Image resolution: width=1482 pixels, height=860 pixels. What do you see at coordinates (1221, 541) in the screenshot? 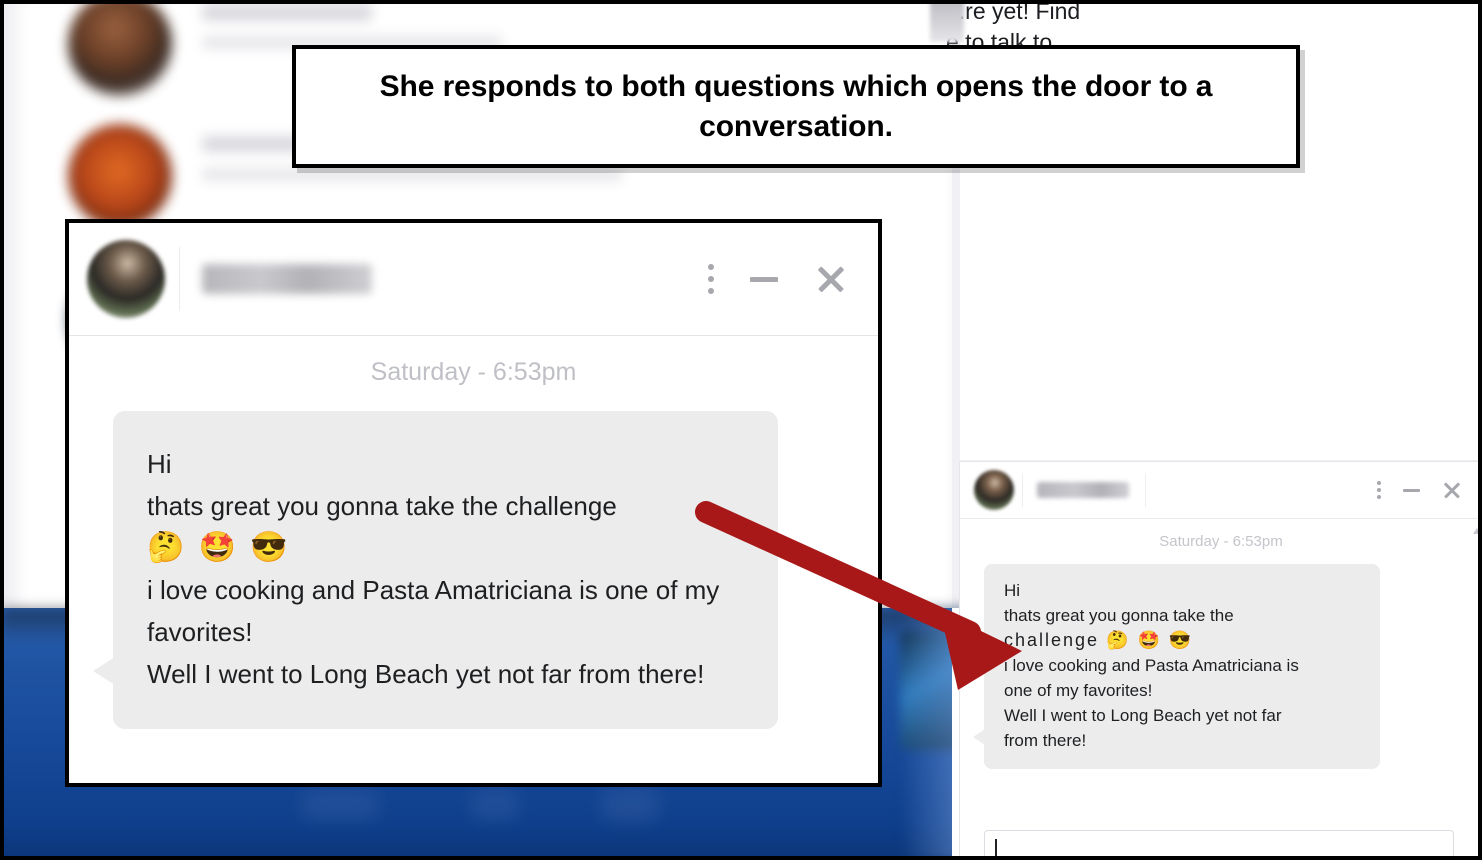
I see `timestamp-small: Saturday - 6:53pm` at bounding box center [1221, 541].